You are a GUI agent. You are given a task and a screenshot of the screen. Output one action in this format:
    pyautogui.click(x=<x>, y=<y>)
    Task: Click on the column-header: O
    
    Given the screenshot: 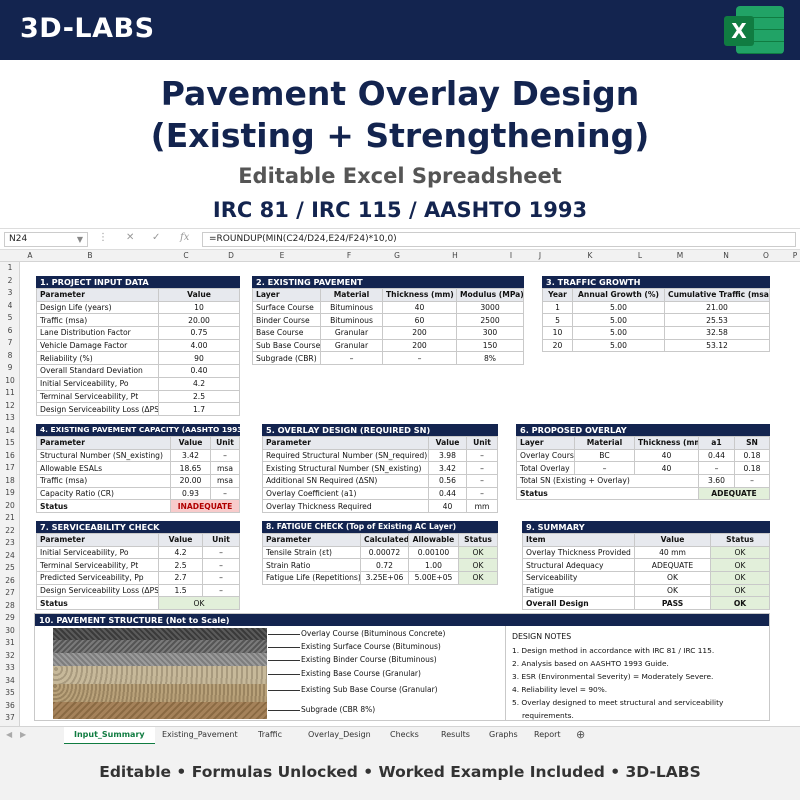 What is the action you would take?
    pyautogui.click(x=766, y=256)
    